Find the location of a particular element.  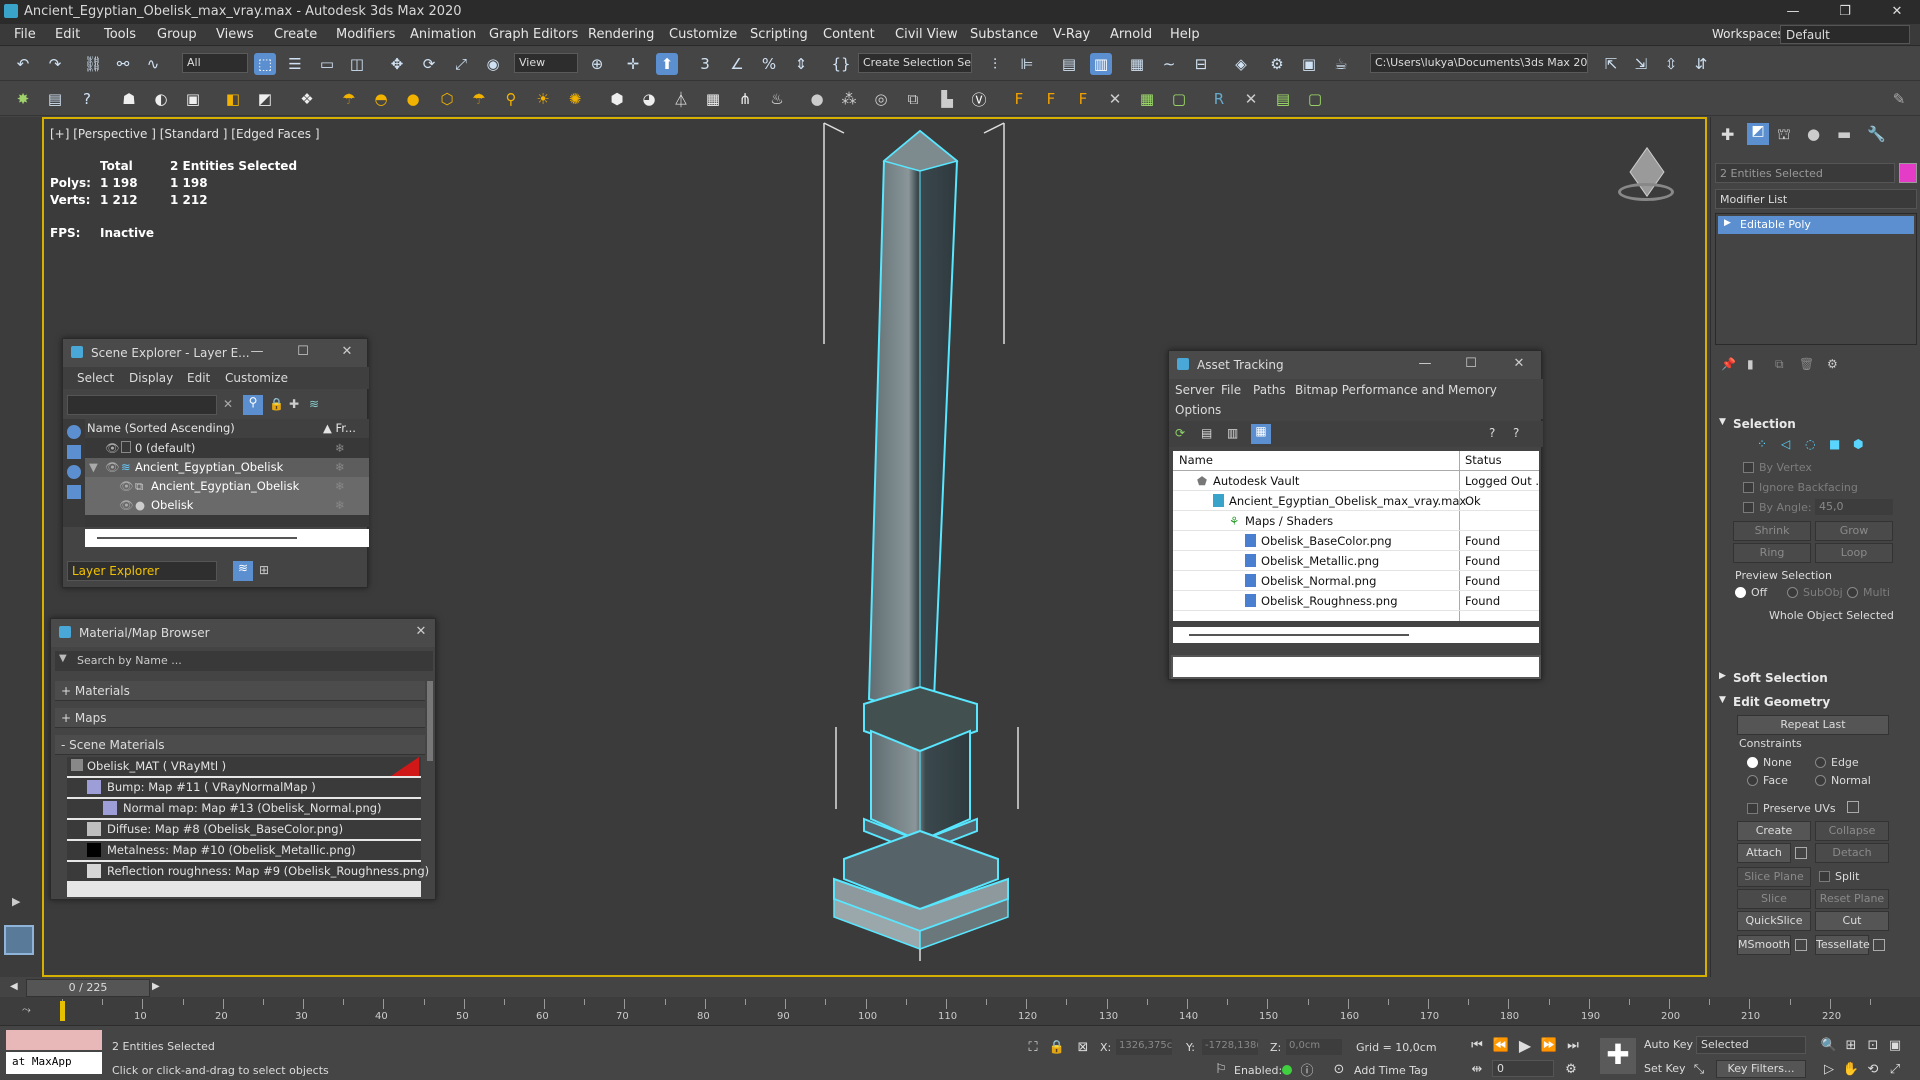

sphere-light-icon: ◓ is located at coordinates (381, 99).